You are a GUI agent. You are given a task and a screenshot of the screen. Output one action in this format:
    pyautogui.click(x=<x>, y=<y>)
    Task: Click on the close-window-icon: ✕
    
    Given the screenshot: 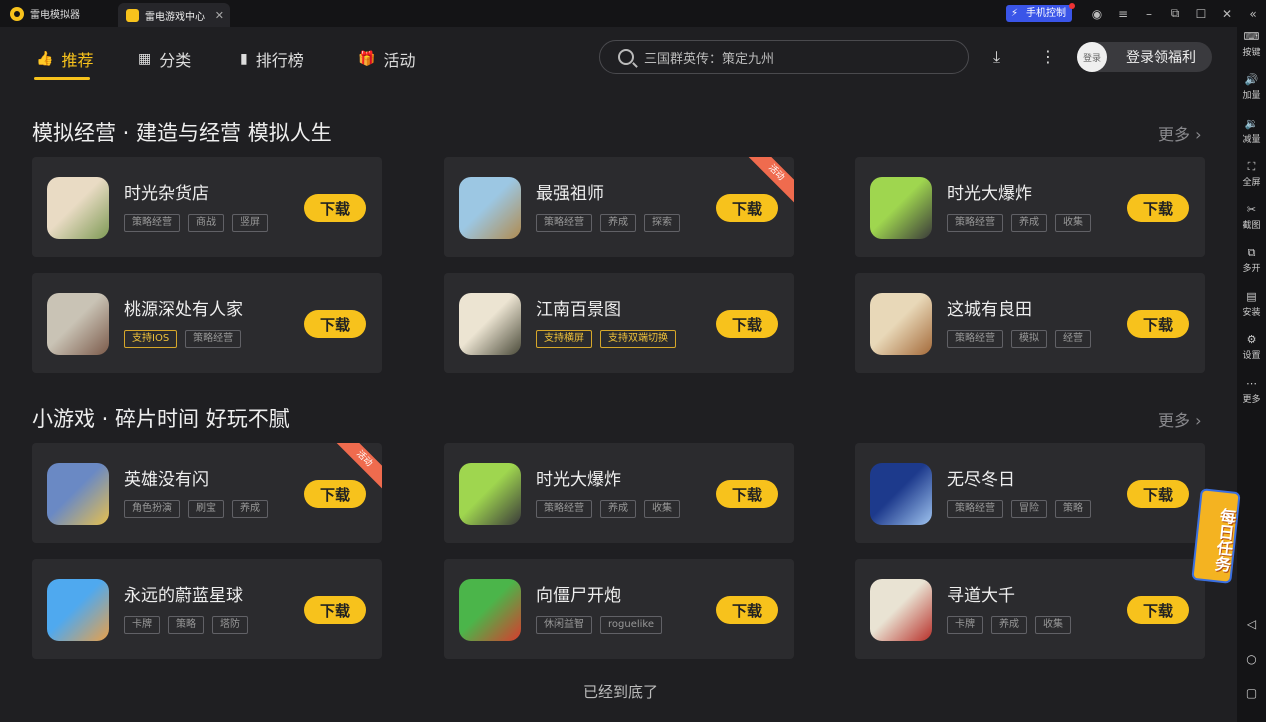 What is the action you would take?
    pyautogui.click(x=1227, y=14)
    